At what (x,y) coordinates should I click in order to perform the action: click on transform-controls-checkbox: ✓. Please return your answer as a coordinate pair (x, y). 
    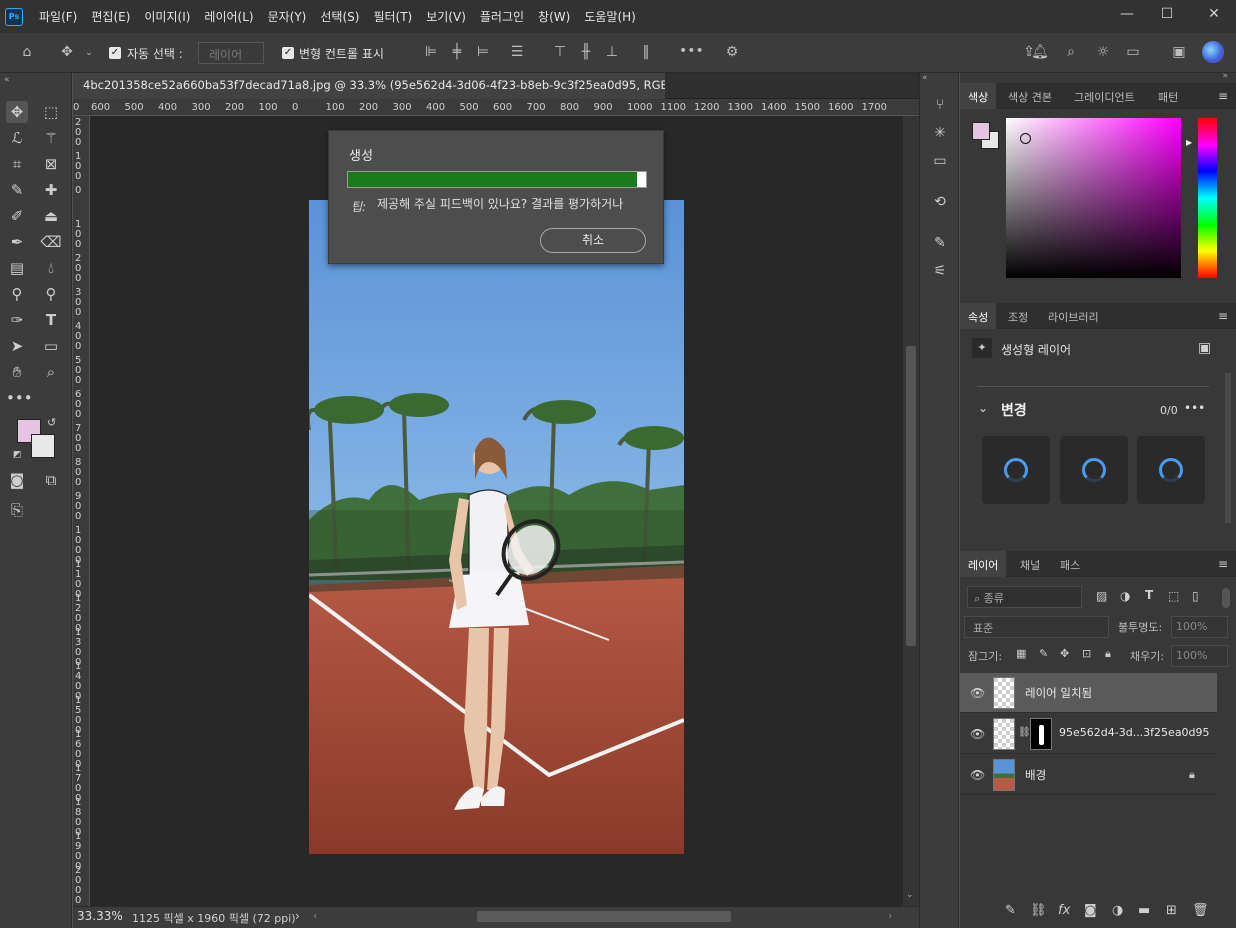
    Looking at the image, I should click on (288, 53).